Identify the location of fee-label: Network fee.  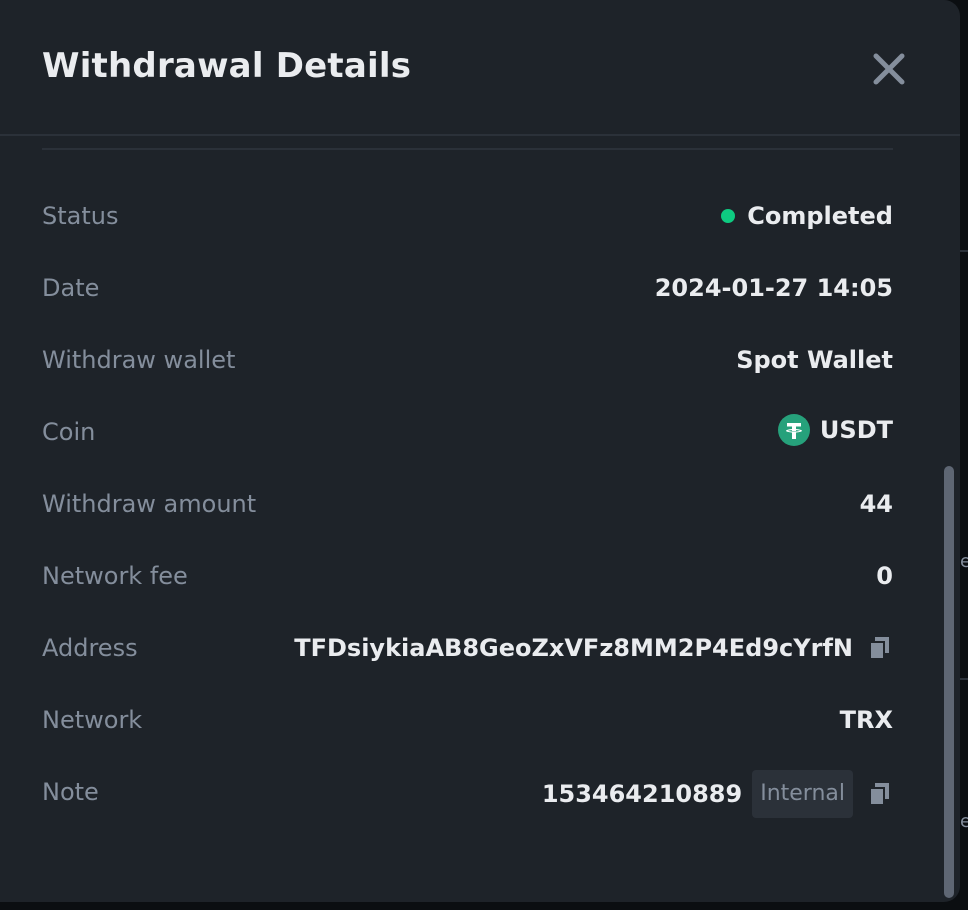
(115, 576).